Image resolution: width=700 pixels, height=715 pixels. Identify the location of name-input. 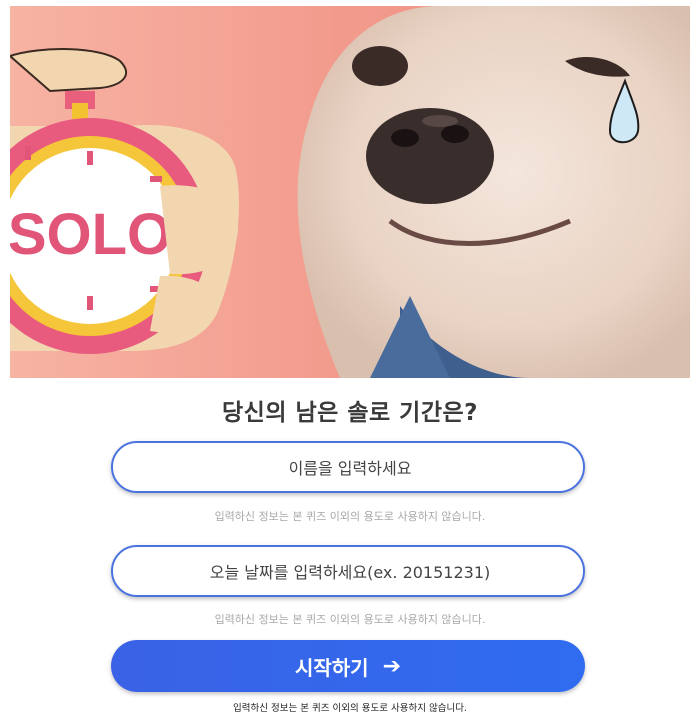
(350, 468).